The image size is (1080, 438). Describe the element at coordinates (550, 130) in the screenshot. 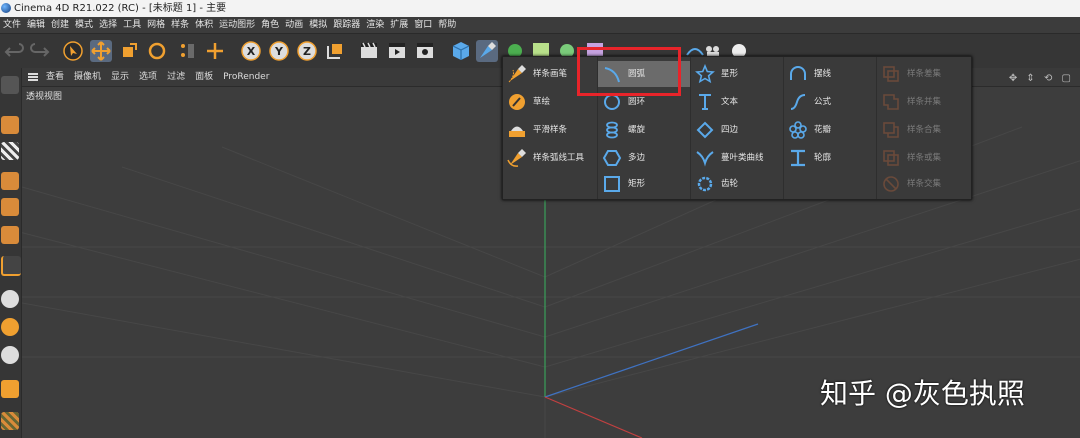

I see `smooth-spline-item: 平滑样条` at that location.